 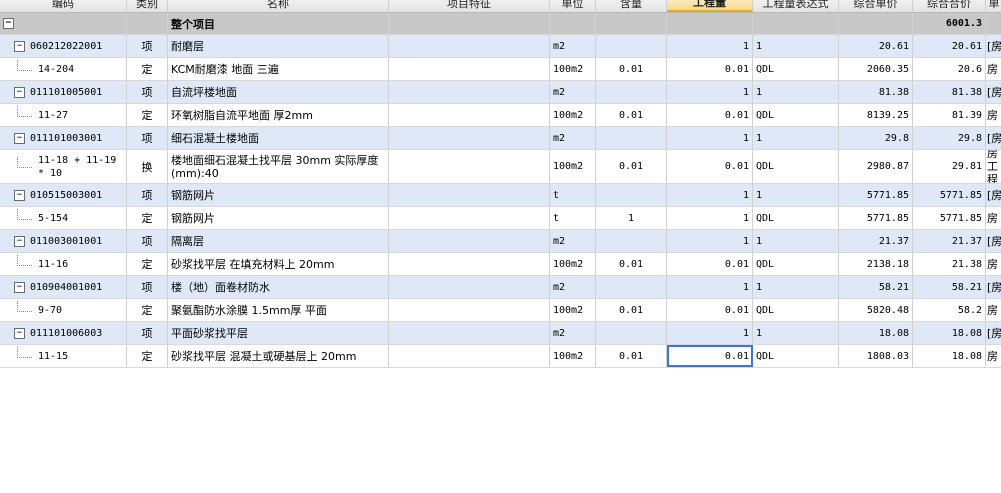 What do you see at coordinates (278, 333) in the screenshot?
I see `name-cell: 平面砂浆找平层` at bounding box center [278, 333].